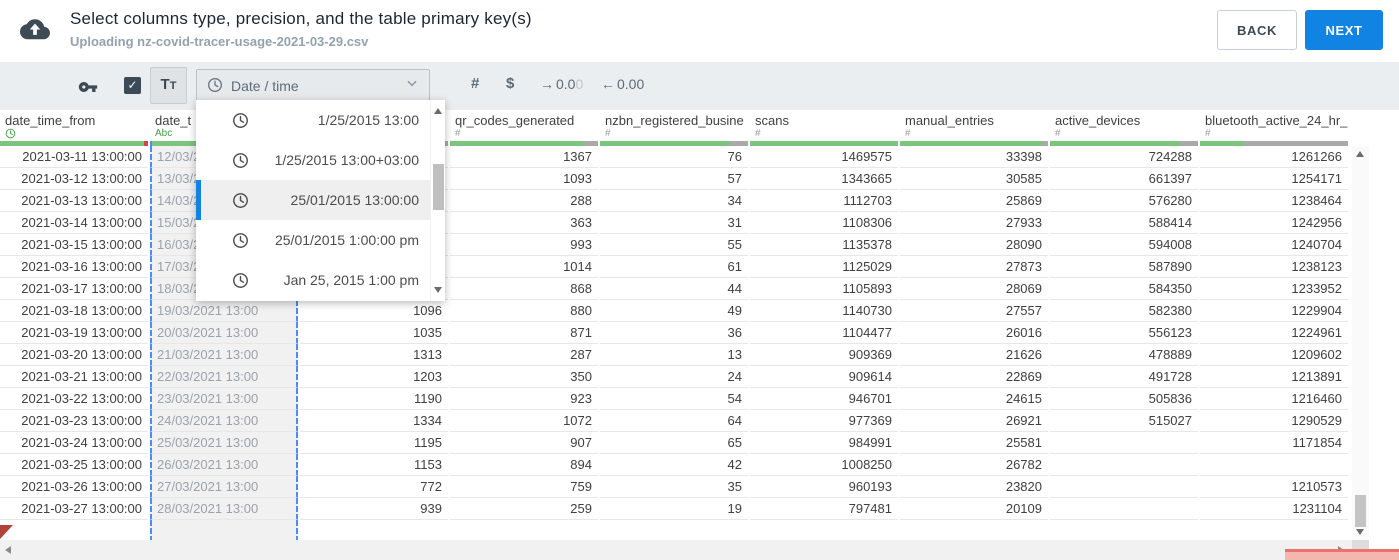  Describe the element at coordinates (824, 223) in the screenshot. I see `table-cell: 1108306` at that location.